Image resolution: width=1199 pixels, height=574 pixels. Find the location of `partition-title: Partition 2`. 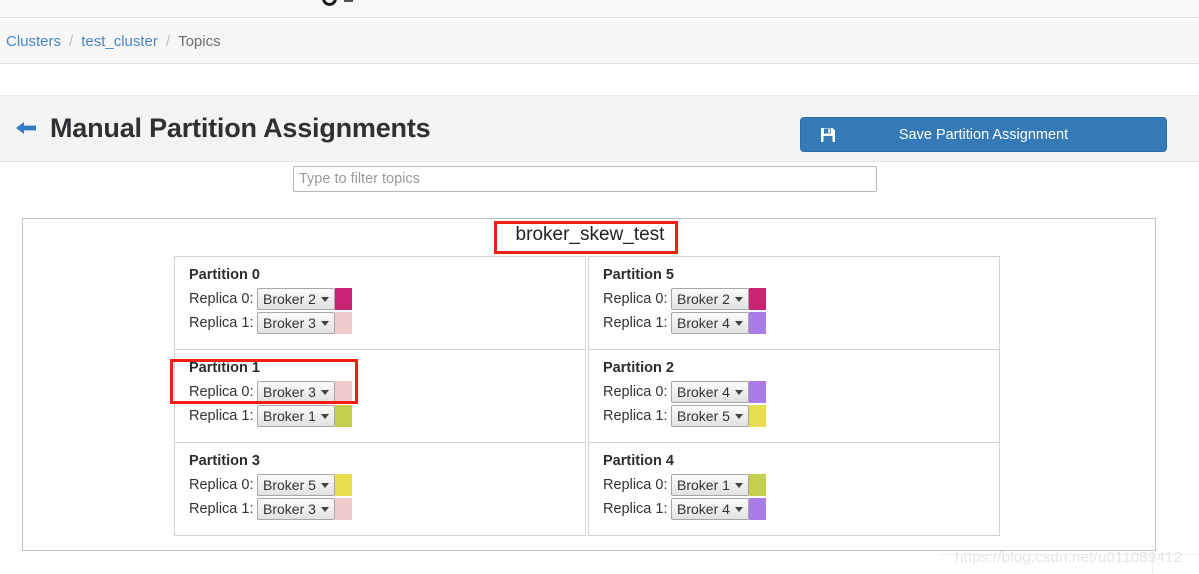

partition-title: Partition 2 is located at coordinates (638, 368).